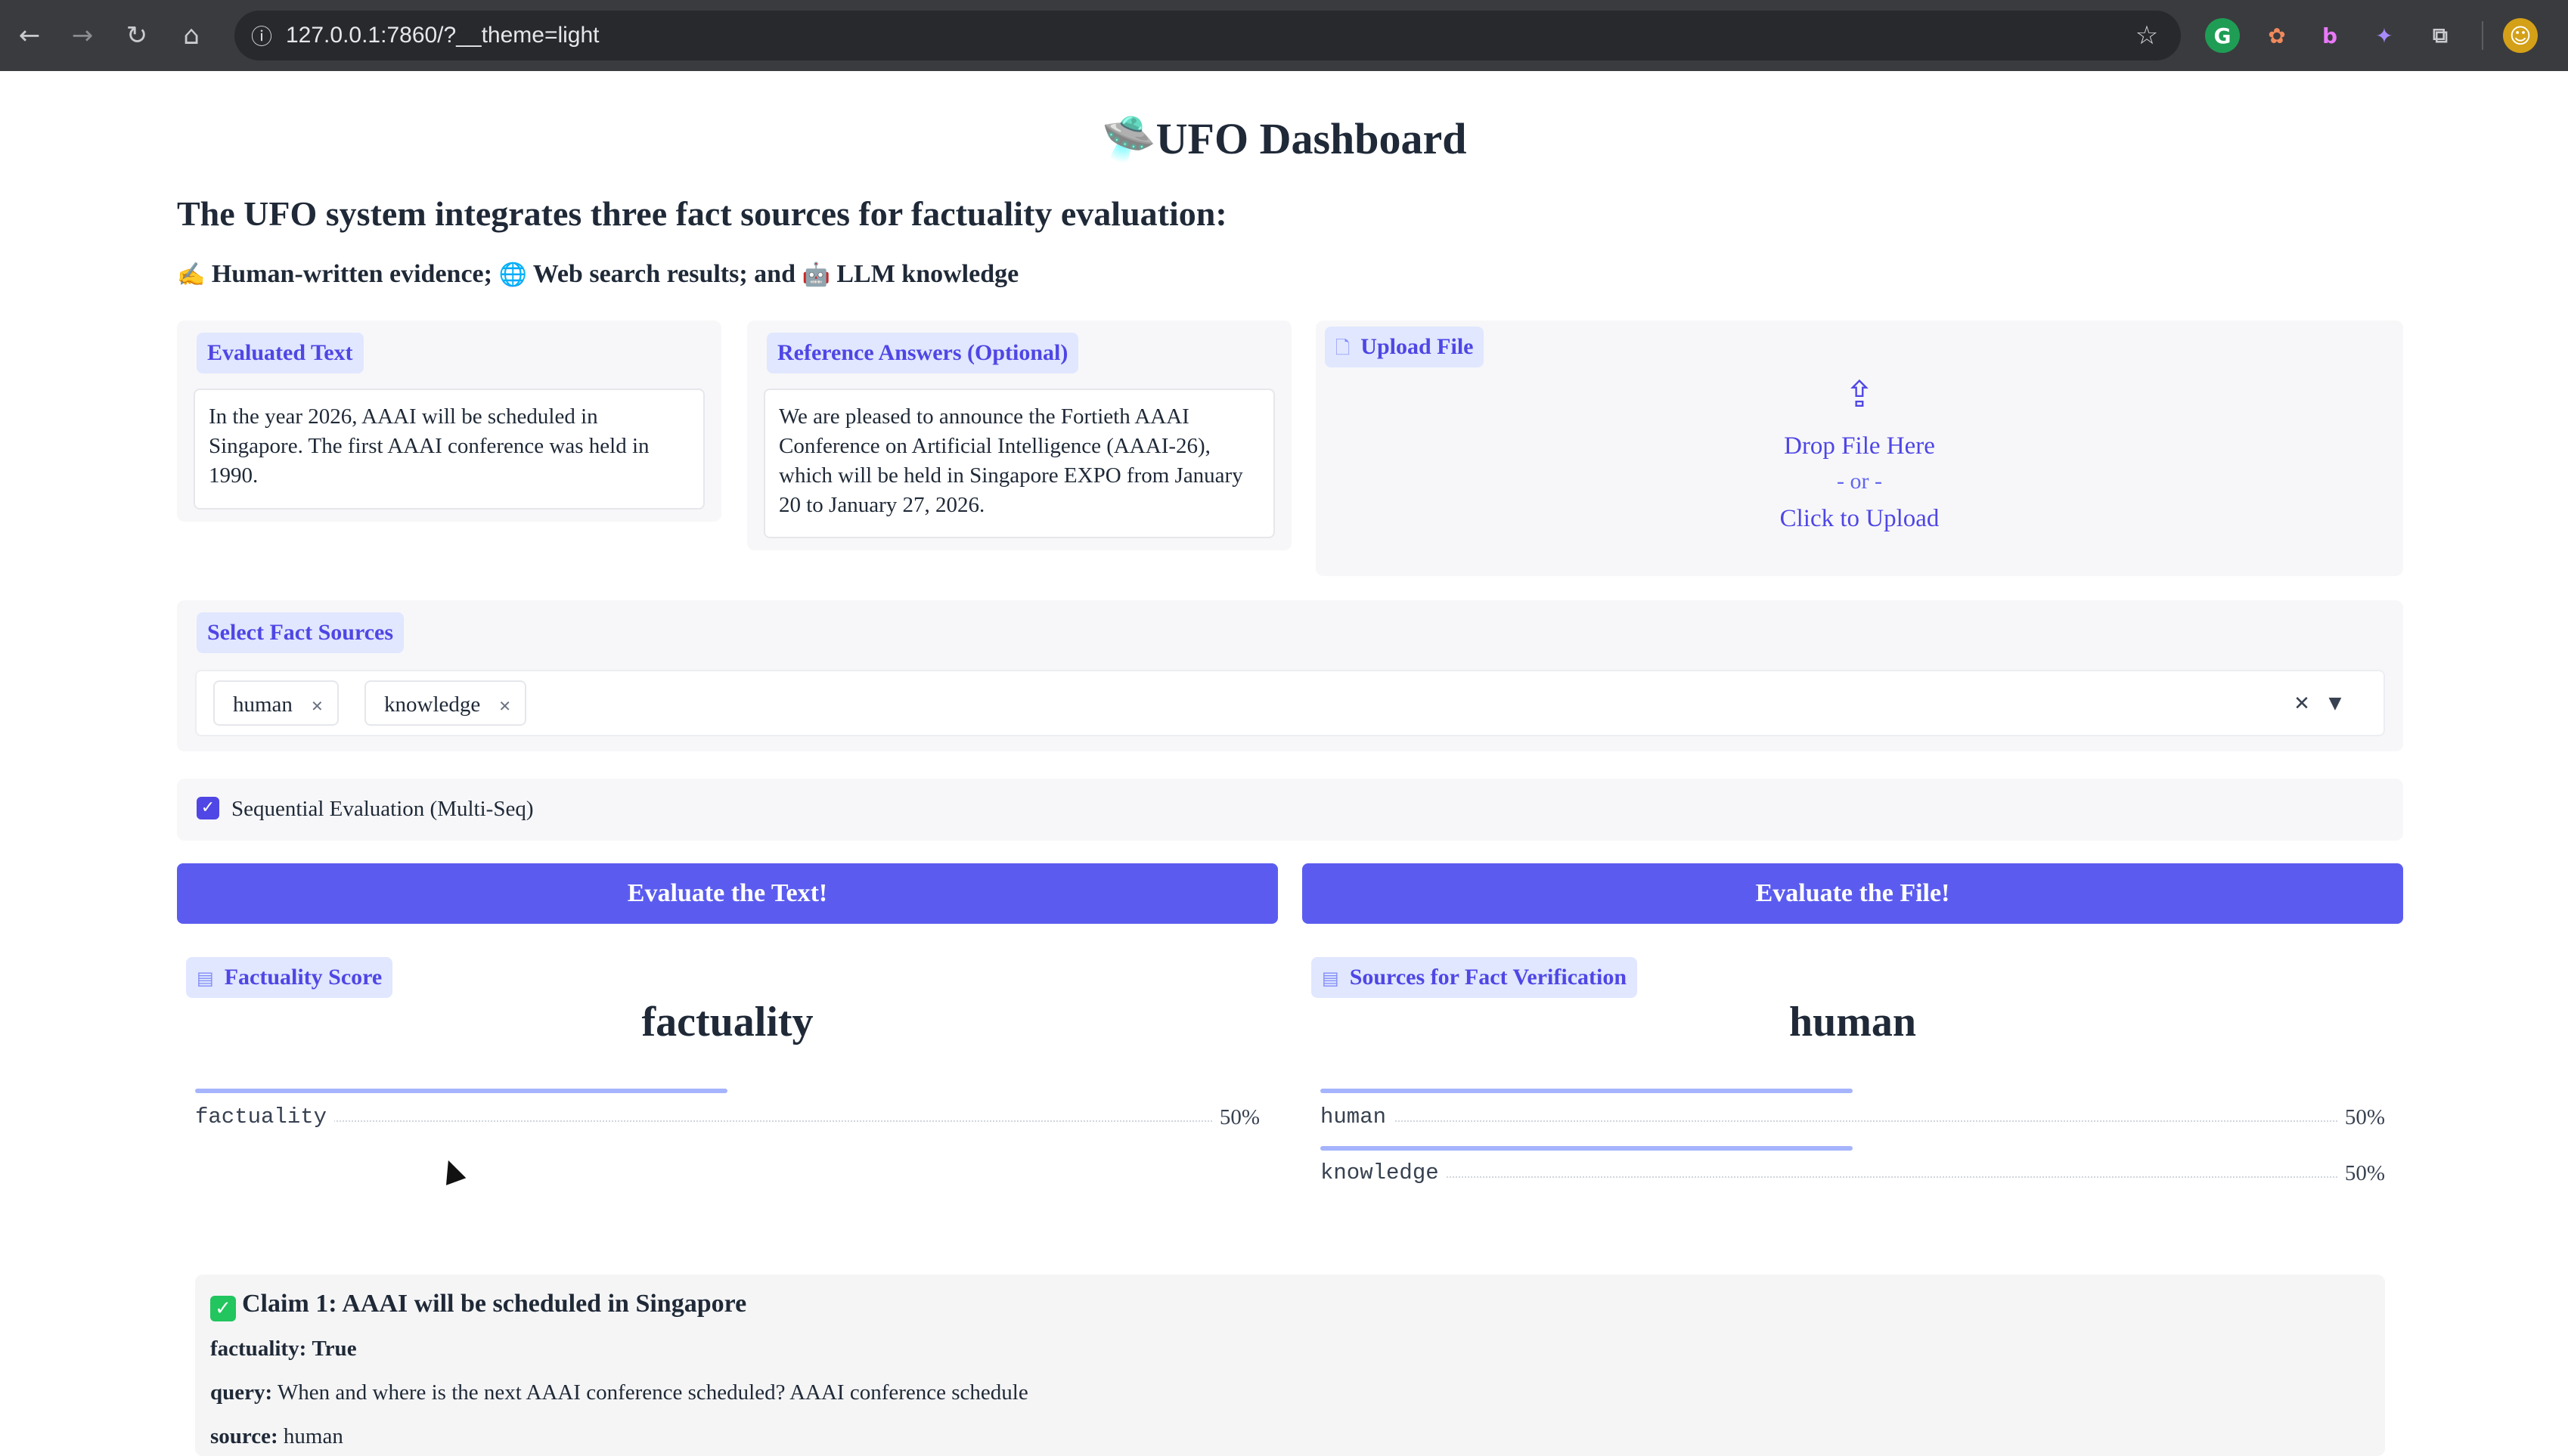 The image size is (2568, 1456). What do you see at coordinates (1587, 1091) in the screenshot?
I see `human-bar` at bounding box center [1587, 1091].